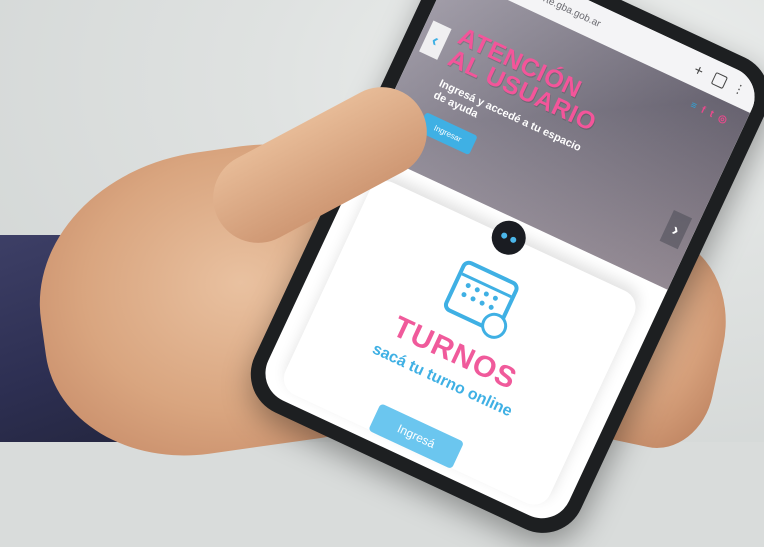 The height and width of the screenshot is (547, 764). Describe the element at coordinates (481, 301) in the screenshot. I see `calendar-icon` at that location.